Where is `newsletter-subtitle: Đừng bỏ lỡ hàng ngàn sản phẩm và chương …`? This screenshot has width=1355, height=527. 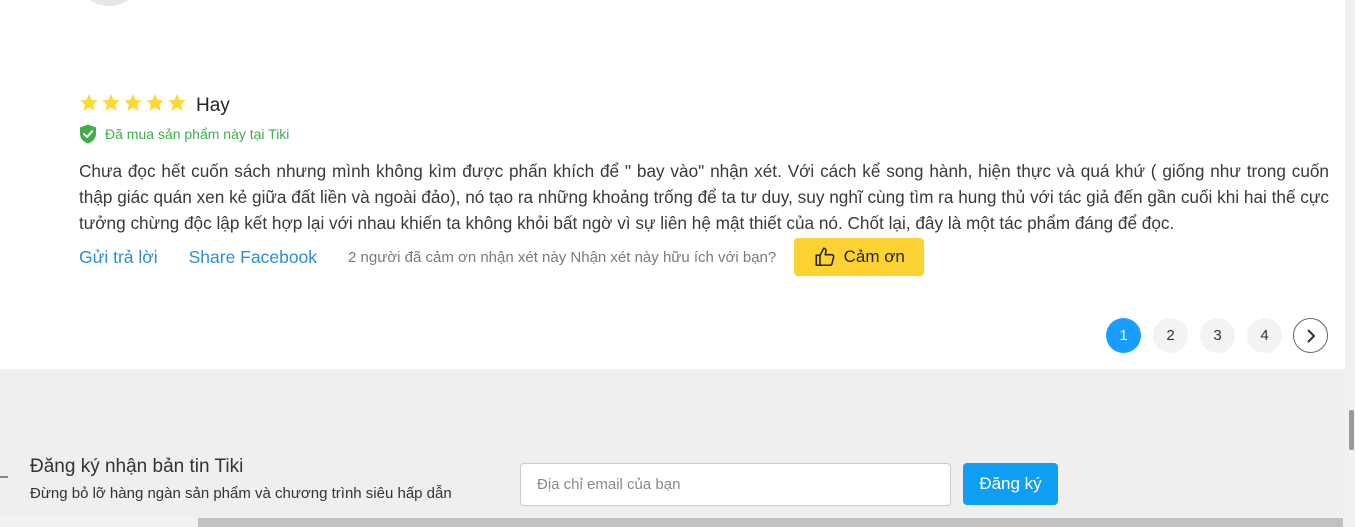 newsletter-subtitle: Đừng bỏ lỡ hàng ngàn sản phẩm và chương … is located at coordinates (241, 493).